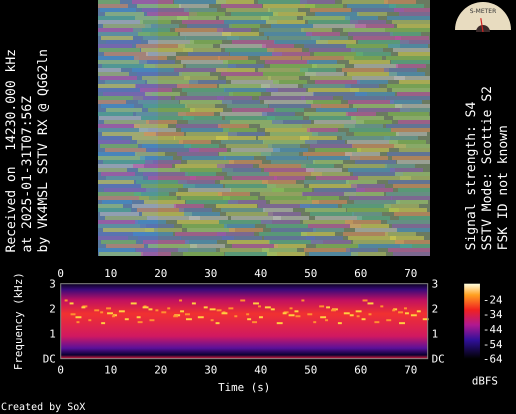 Image resolution: width=516 pixels, height=414 pixels. What do you see at coordinates (492, 329) in the screenshot?
I see `colour-scale-label: -44` at bounding box center [492, 329].